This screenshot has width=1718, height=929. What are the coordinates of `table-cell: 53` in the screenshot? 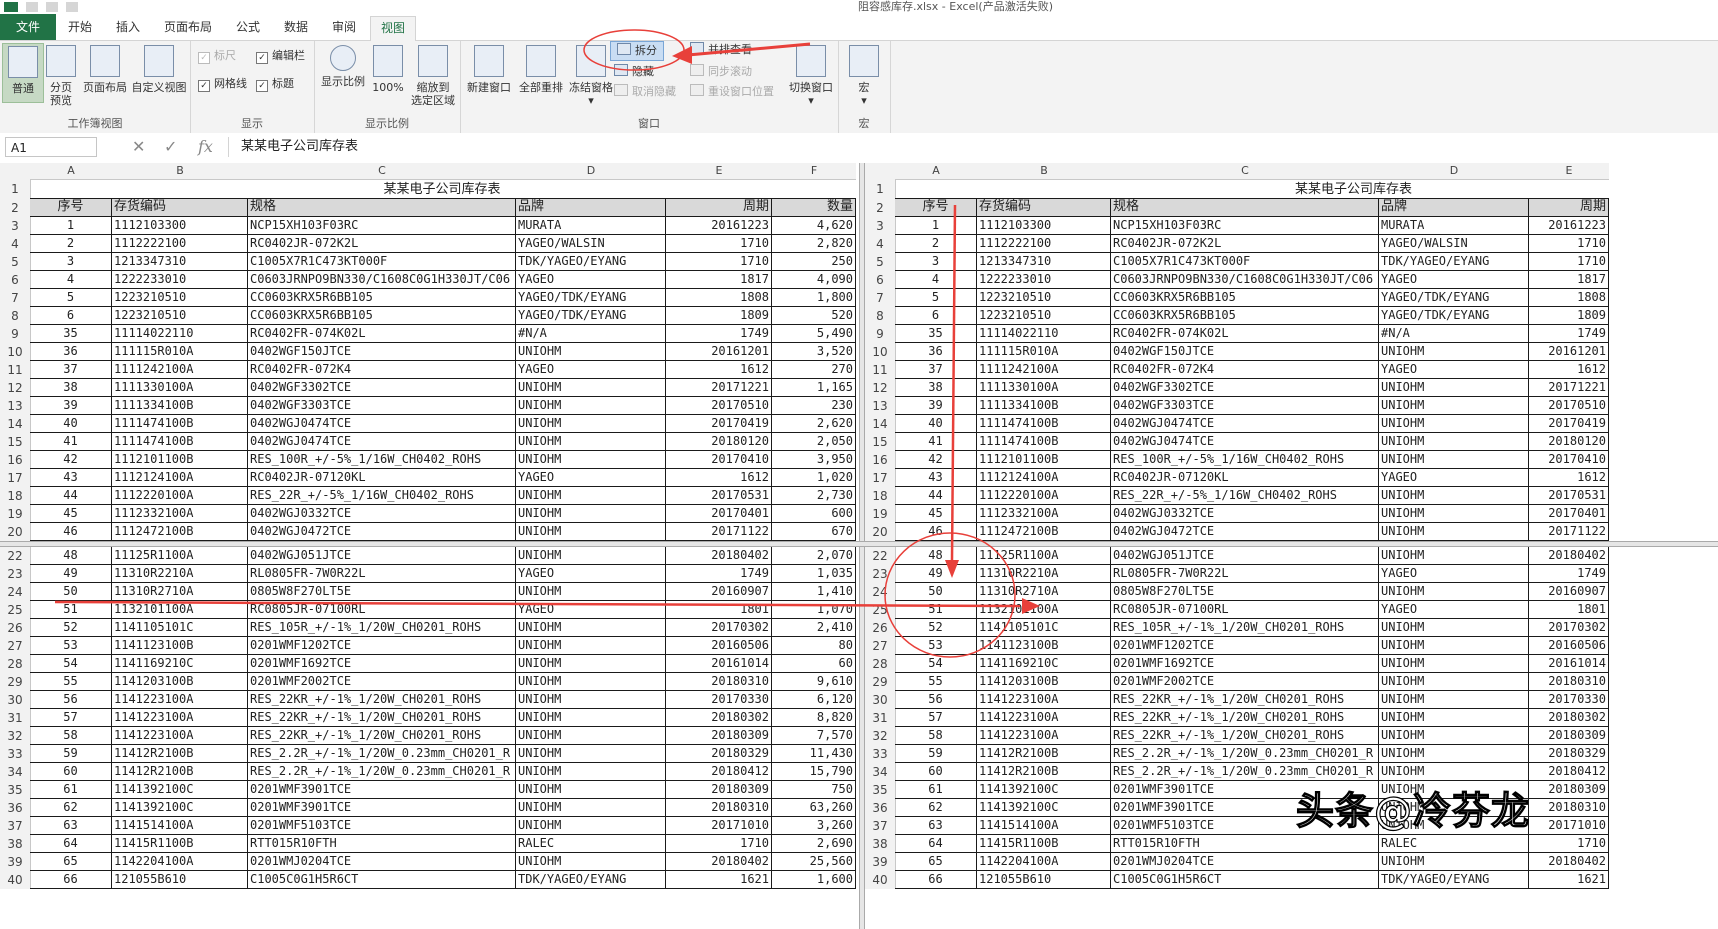 It's located at (71, 646).